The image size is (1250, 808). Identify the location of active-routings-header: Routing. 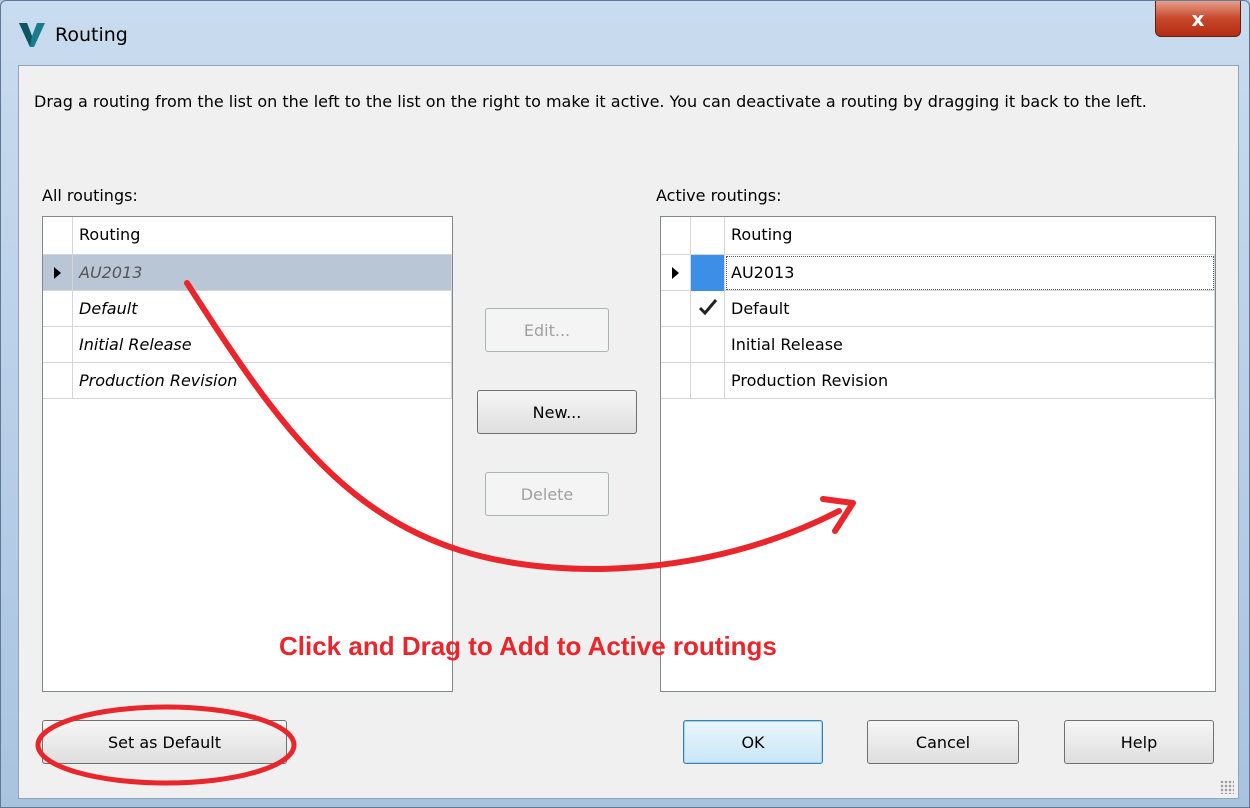
(938, 236).